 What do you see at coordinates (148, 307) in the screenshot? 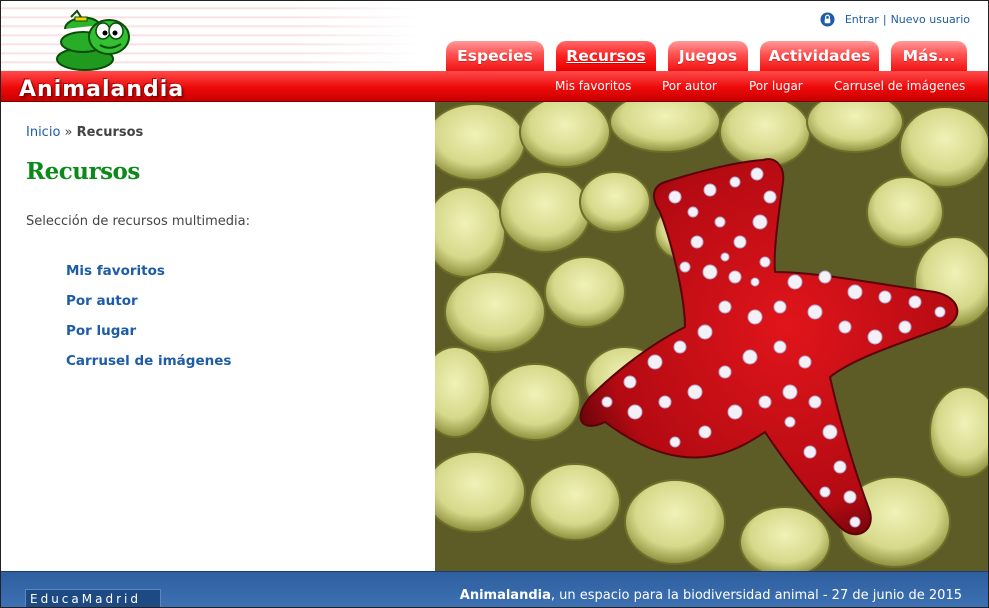
I see `resource-link-por-autor: Por autor` at bounding box center [148, 307].